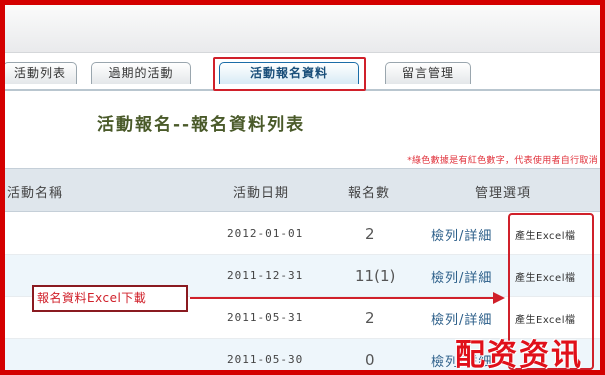 The width and height of the screenshot is (605, 375). Describe the element at coordinates (342, 298) in the screenshot. I see `callout-arrow-line` at that location.